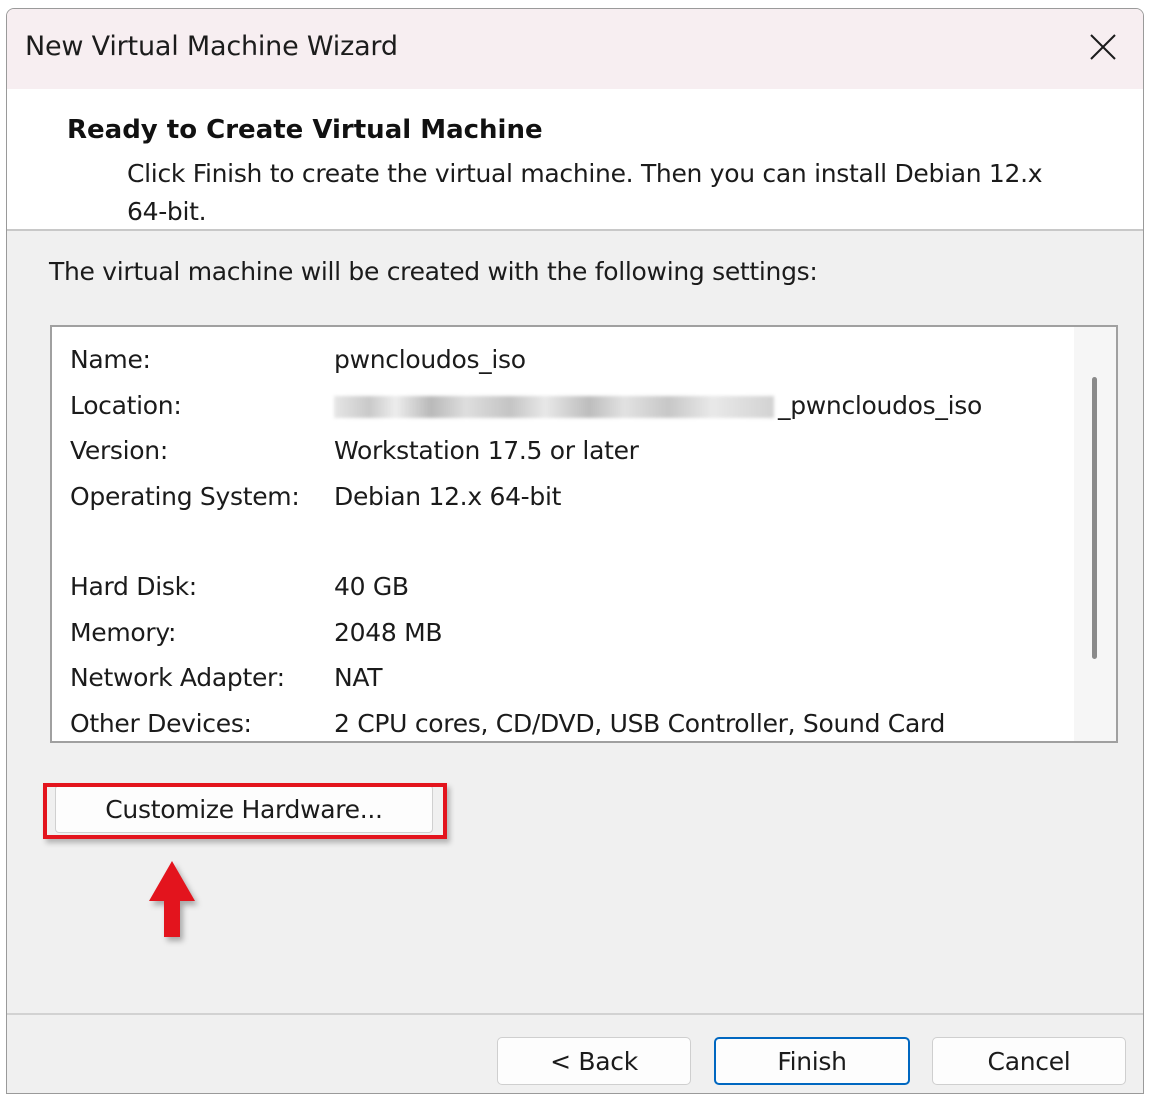  What do you see at coordinates (388, 632) in the screenshot?
I see `memory-value: 2048 MB` at bounding box center [388, 632].